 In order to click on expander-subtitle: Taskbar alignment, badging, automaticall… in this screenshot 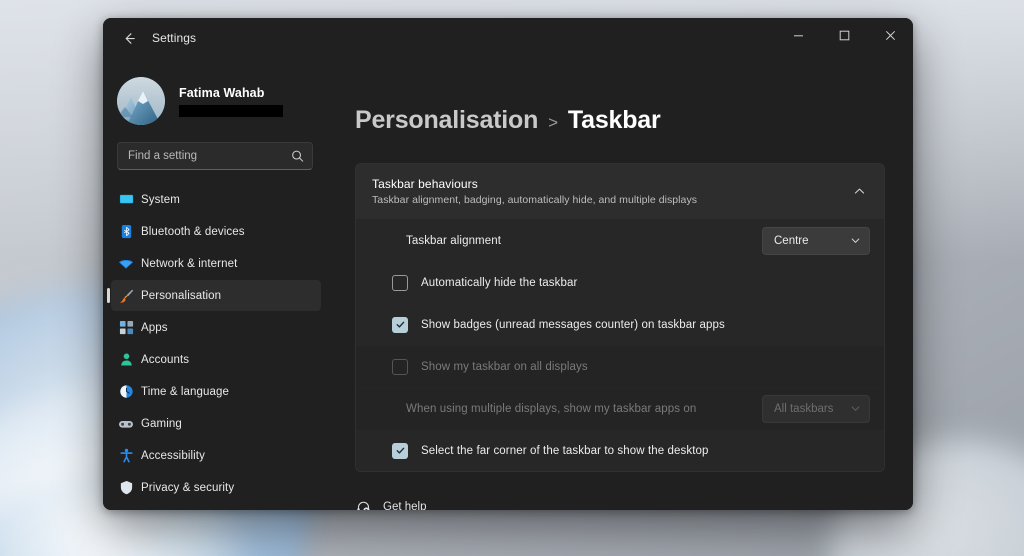, I will do `click(535, 200)`.